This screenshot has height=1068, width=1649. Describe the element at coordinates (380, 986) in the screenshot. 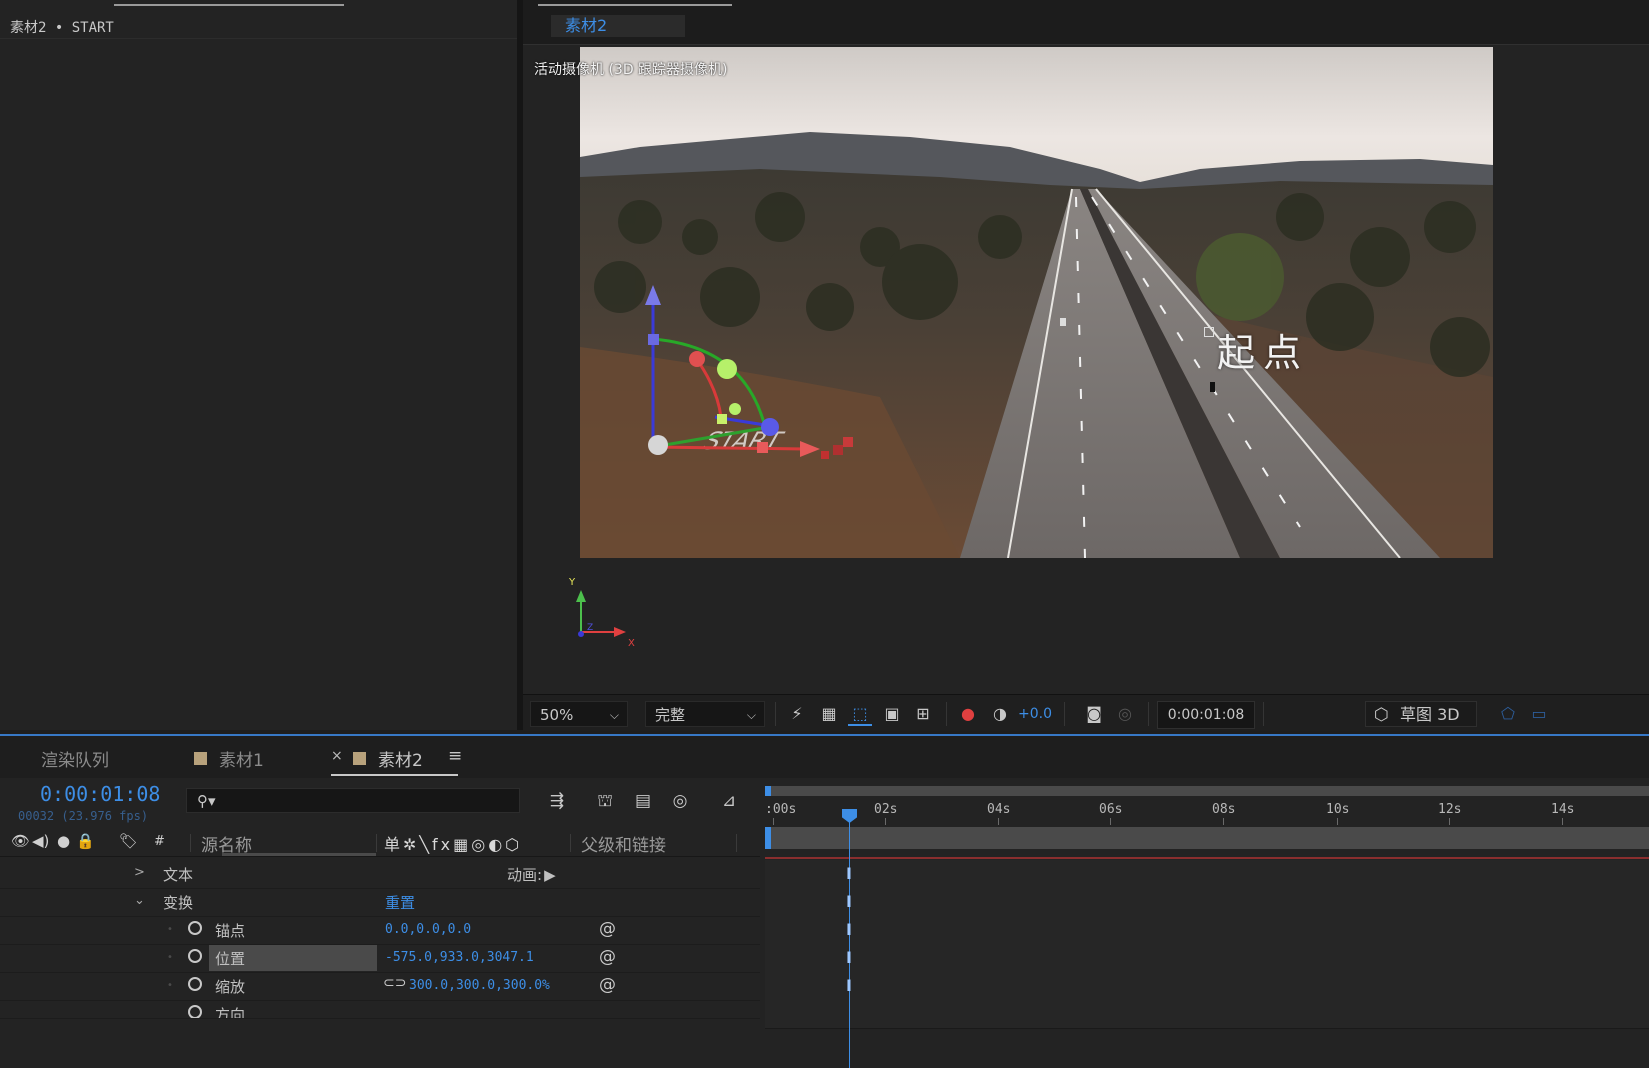

I see `property-row-scale: • 缩放 ⊂⊃ 300.0,300.0,300.0% @` at that location.